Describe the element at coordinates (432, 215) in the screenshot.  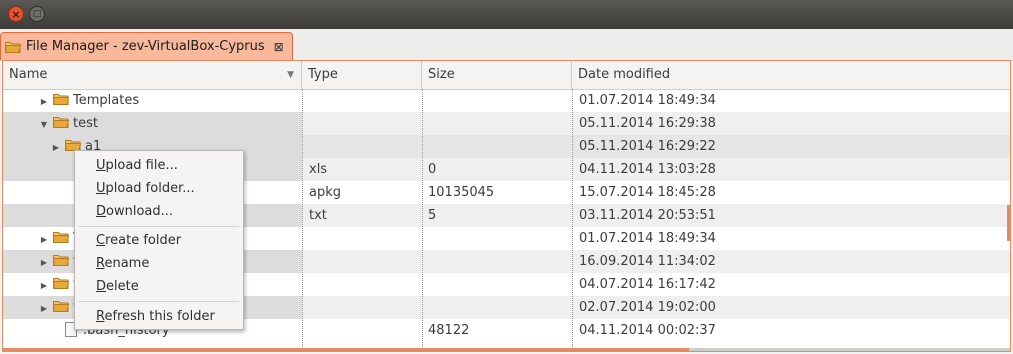
I see `cell-size: 5` at that location.